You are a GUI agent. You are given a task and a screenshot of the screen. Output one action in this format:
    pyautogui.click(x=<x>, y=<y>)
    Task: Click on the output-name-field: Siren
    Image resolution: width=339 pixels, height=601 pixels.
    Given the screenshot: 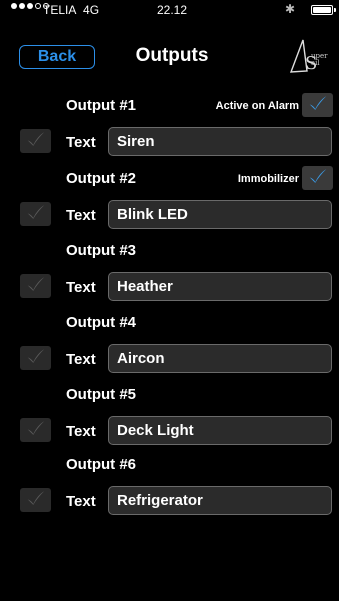 What is the action you would take?
    pyautogui.click(x=220, y=141)
    